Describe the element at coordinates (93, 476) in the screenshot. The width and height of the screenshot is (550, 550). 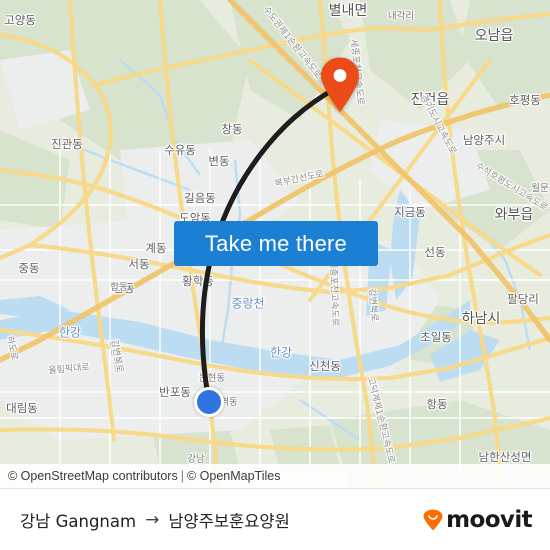
I see `attribution-osm: © OpenStreetMap contributors` at that location.